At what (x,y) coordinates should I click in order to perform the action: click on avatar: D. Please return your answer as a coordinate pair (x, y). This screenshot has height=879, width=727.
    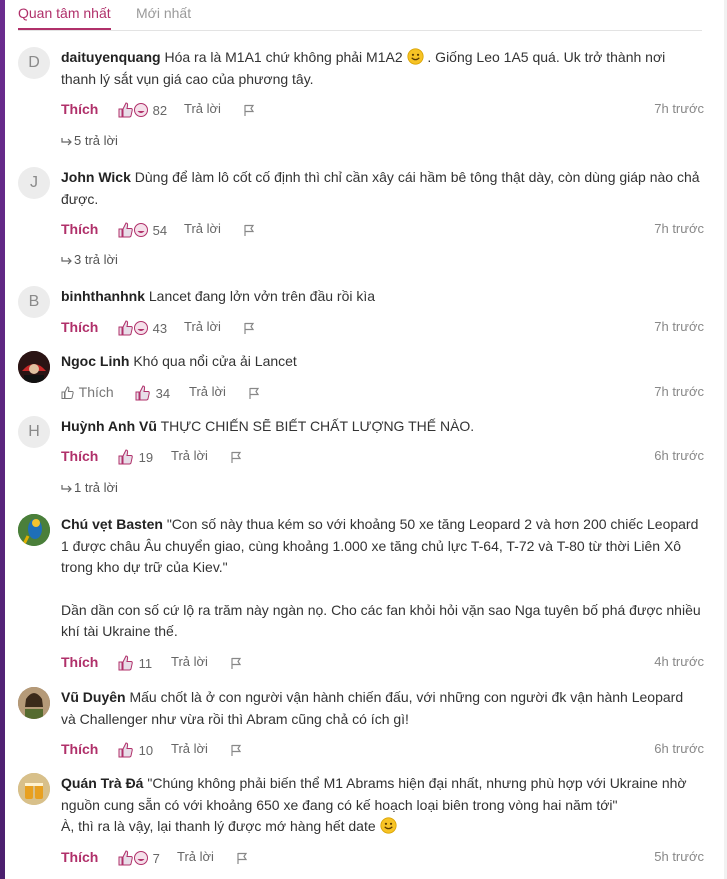
    Looking at the image, I should click on (34, 63).